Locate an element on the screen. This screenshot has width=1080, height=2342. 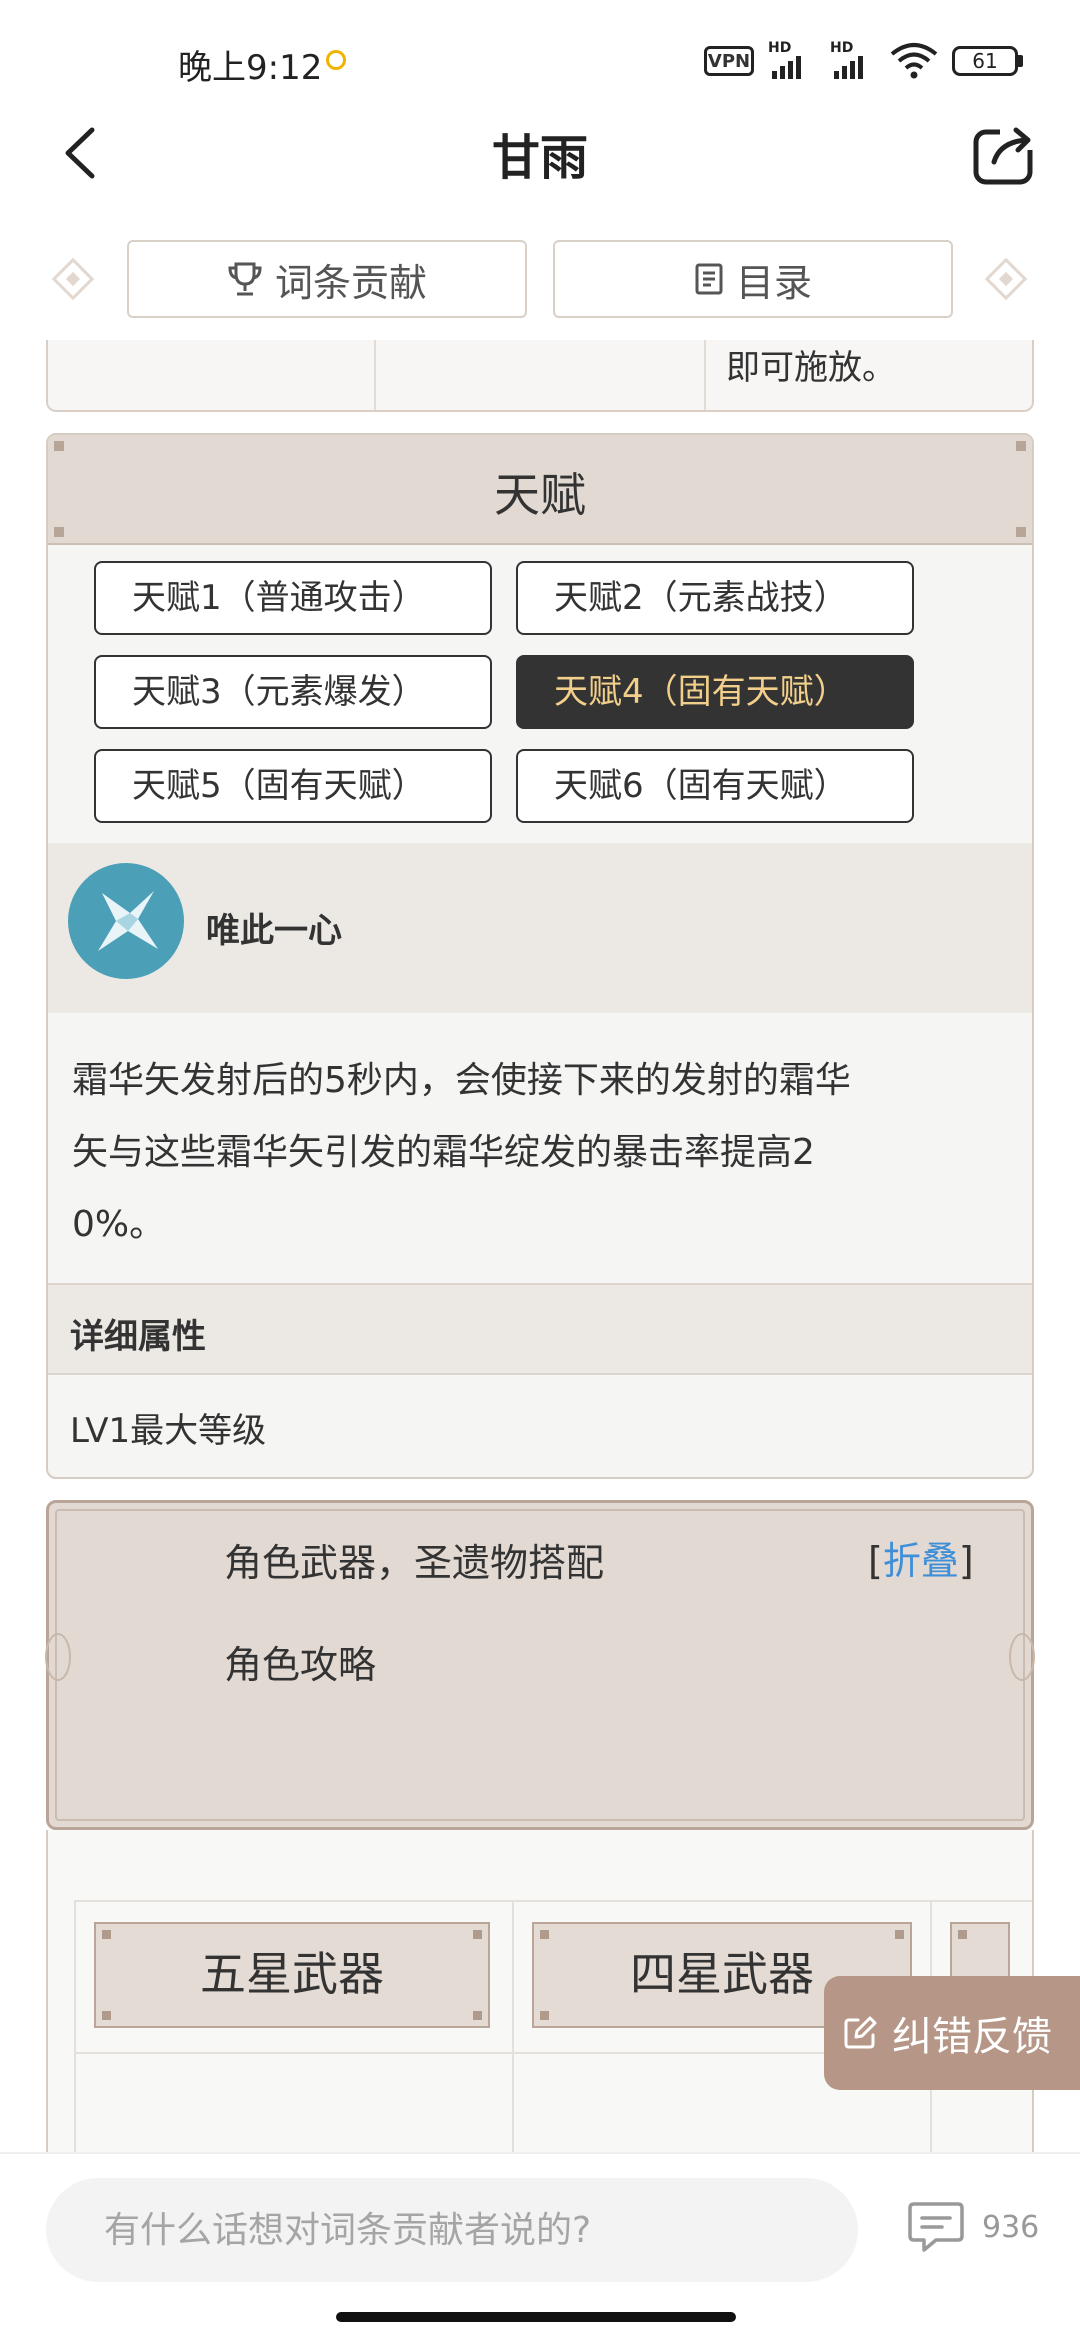
trophy-icon is located at coordinates (245, 279).